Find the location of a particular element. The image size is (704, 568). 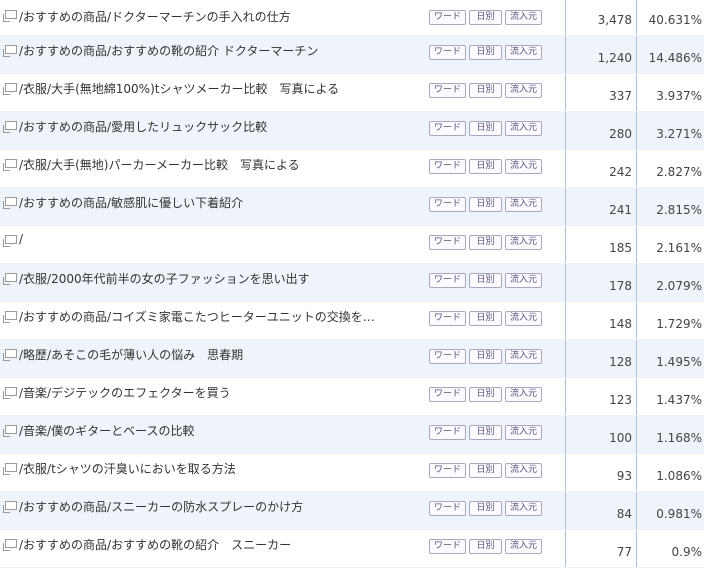

page-title-cell: /音楽/僕のギターとベースの比較 is located at coordinates (214, 434).